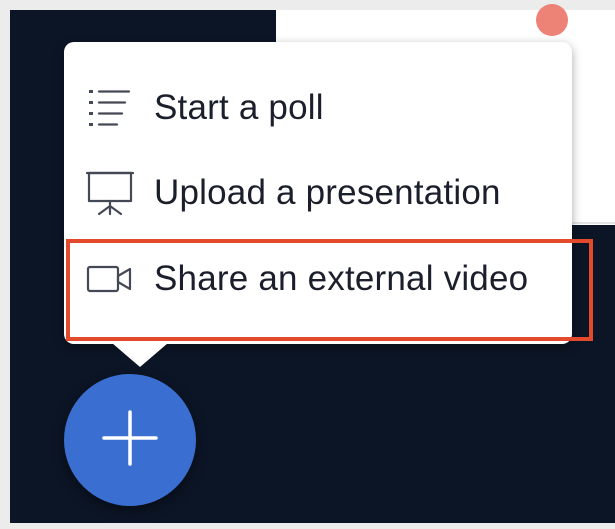 The width and height of the screenshot is (615, 529). What do you see at coordinates (239, 107) in the screenshot?
I see `menu-item-label: Start a poll` at bounding box center [239, 107].